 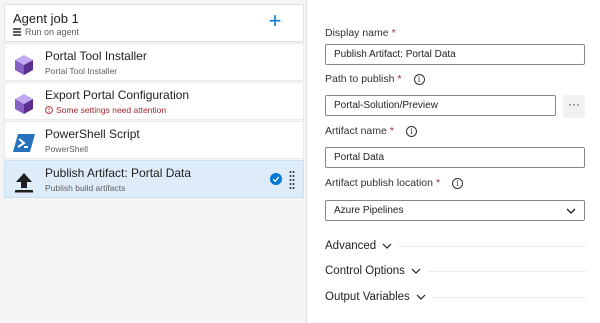 I want to click on task-subtitle: Publish build artifacts, so click(x=85, y=188).